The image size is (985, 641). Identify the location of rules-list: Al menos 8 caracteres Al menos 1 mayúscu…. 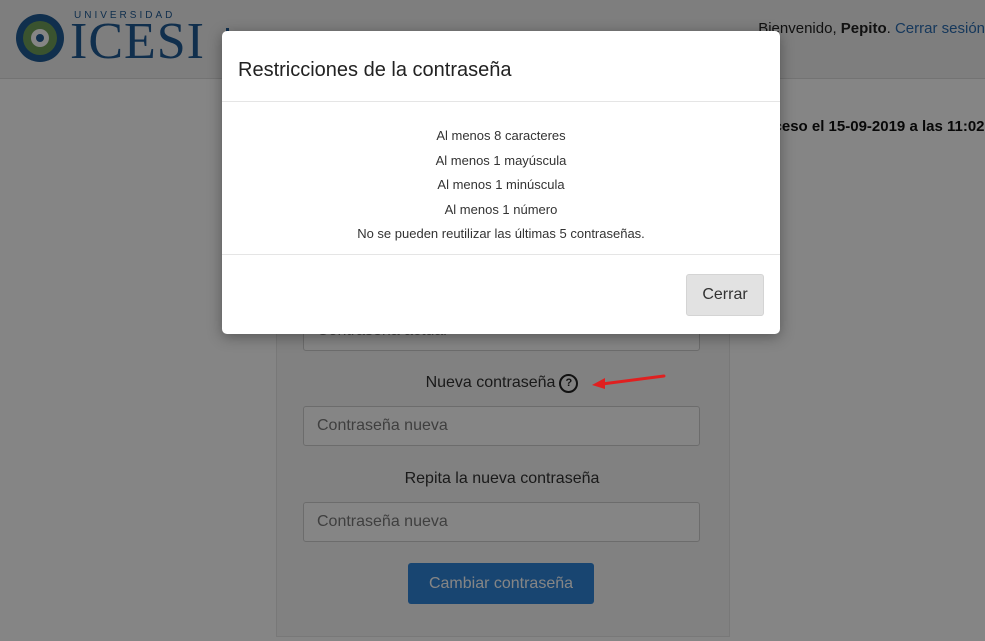
(501, 185).